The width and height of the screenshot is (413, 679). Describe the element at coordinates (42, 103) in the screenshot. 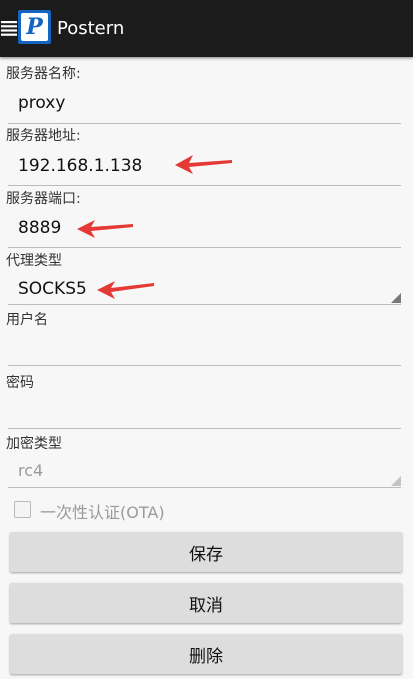

I see `server-name-value: proxy` at that location.